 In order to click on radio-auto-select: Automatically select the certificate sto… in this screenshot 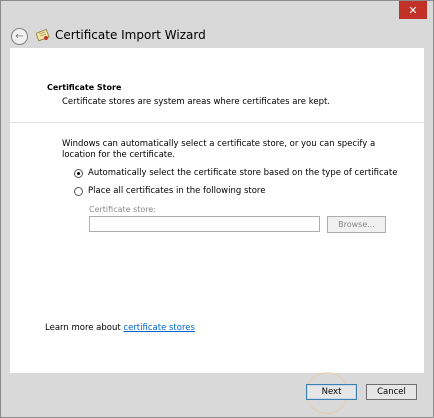, I will do `click(235, 173)`.